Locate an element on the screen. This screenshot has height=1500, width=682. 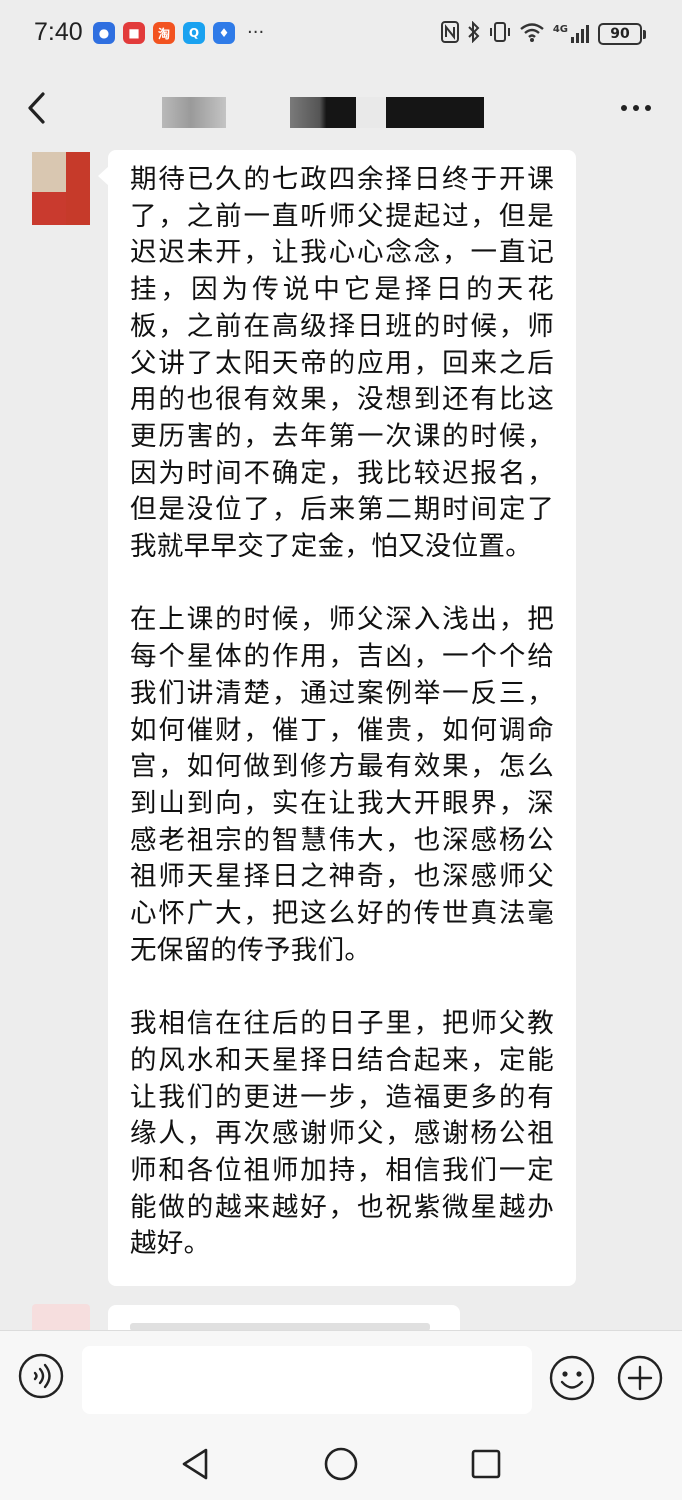
next-sender-avatar is located at coordinates (61, 1317).